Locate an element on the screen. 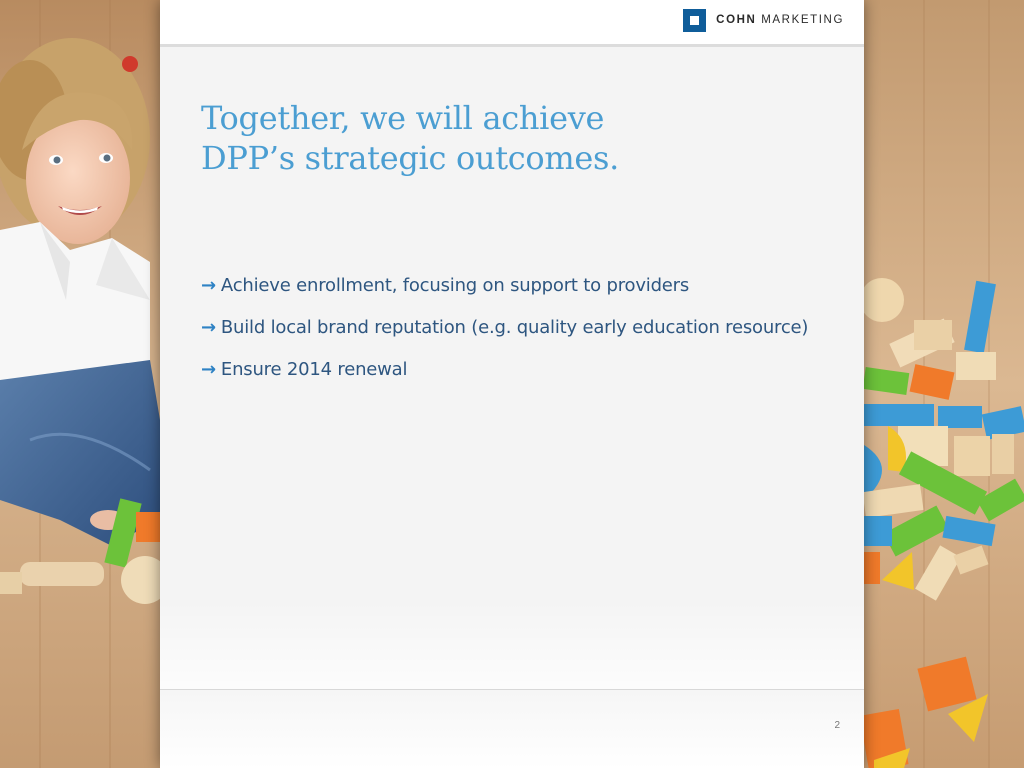  slide-footer: 2 is located at coordinates (512, 728).